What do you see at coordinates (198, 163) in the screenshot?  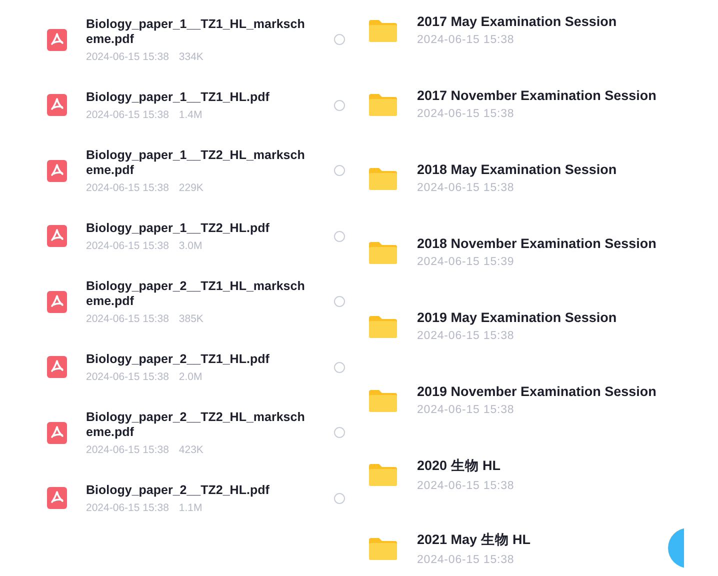 I see `file-name: Biology_paper_1__TZ2_HL_markscheme.pdf` at bounding box center [198, 163].